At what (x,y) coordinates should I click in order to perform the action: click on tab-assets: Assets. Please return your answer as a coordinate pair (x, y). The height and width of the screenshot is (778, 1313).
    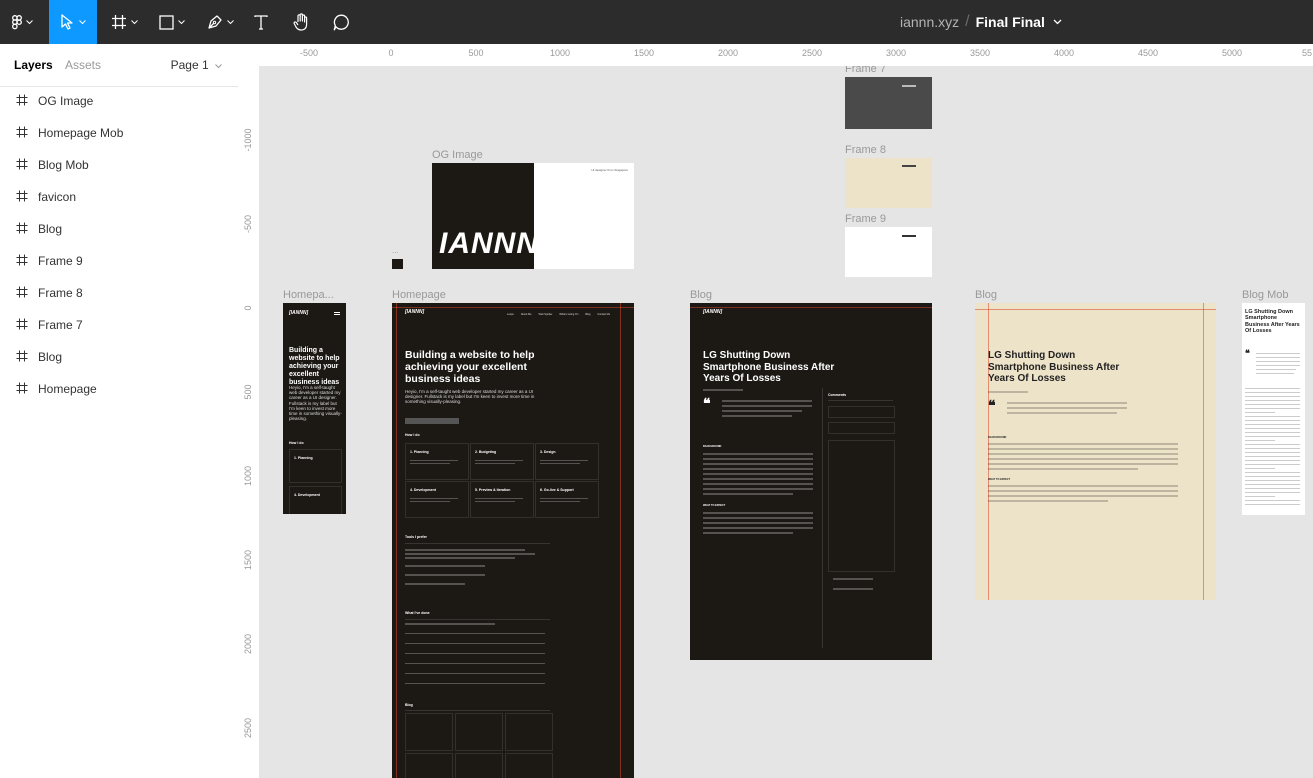
    Looking at the image, I should click on (83, 65).